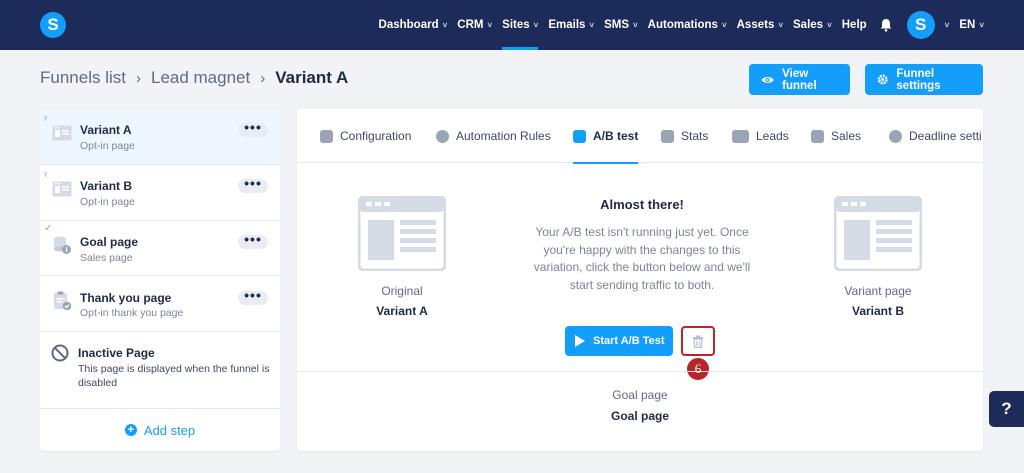  Describe the element at coordinates (106, 258) in the screenshot. I see `step-subtitle: Sales page` at that location.